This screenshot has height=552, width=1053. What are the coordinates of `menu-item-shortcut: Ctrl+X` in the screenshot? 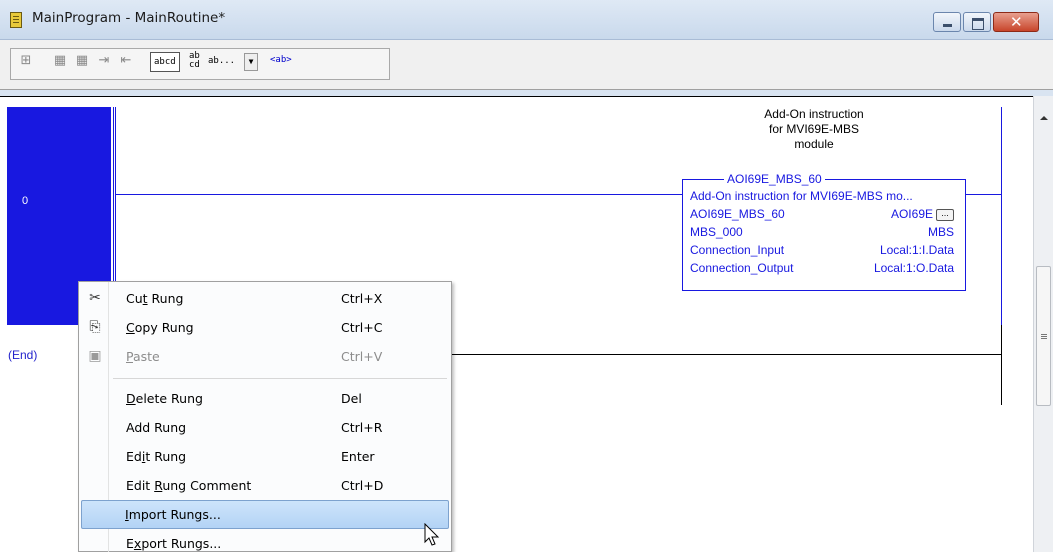 It's located at (362, 298).